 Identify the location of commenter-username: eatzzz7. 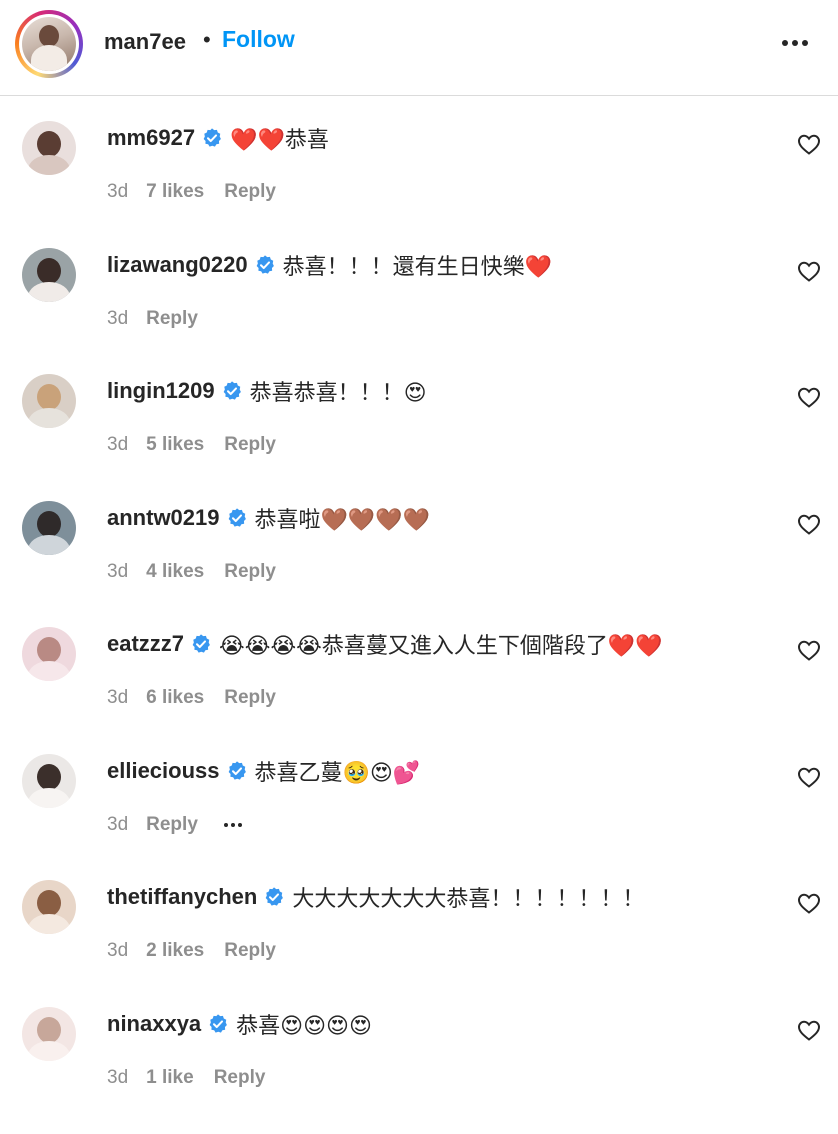
(145, 644).